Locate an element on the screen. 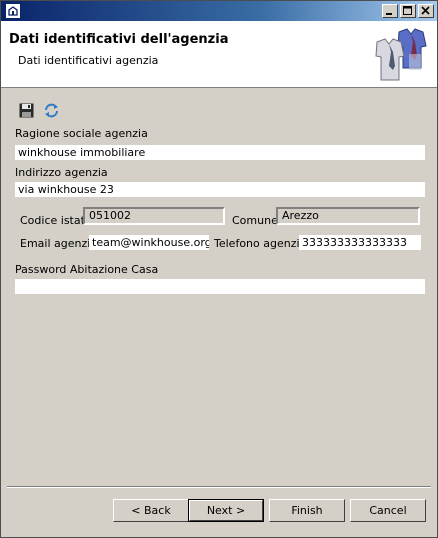 The height and width of the screenshot is (538, 438). indirizzo-field: via winkhouse 23 is located at coordinates (220, 189).